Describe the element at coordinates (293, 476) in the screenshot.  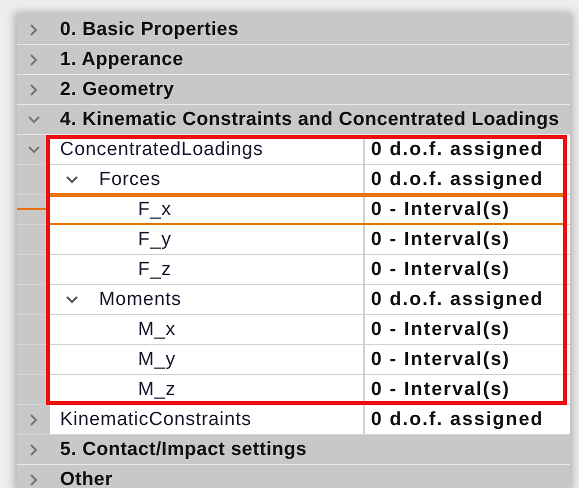
I see `category-header: Other` at that location.